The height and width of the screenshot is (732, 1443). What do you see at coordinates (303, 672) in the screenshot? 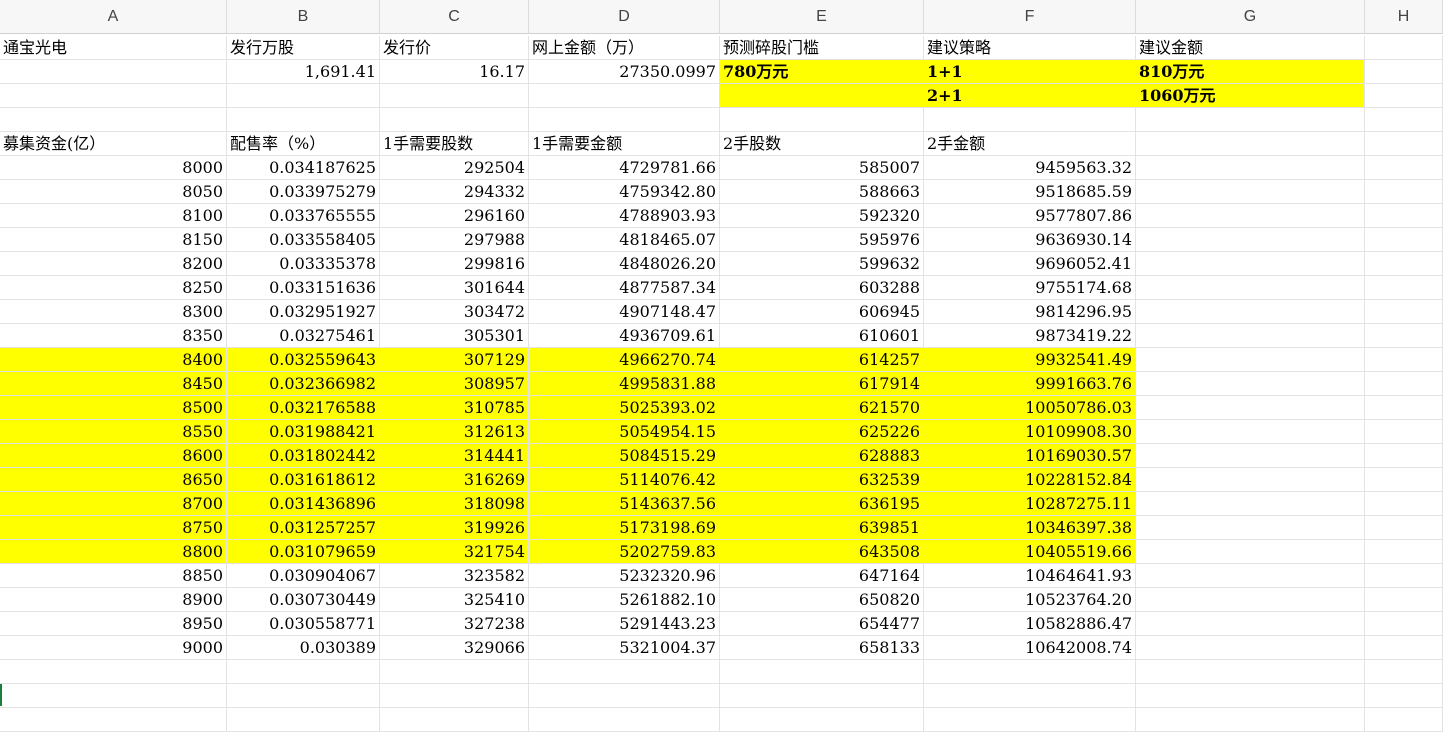
I see `cell-b27` at bounding box center [303, 672].